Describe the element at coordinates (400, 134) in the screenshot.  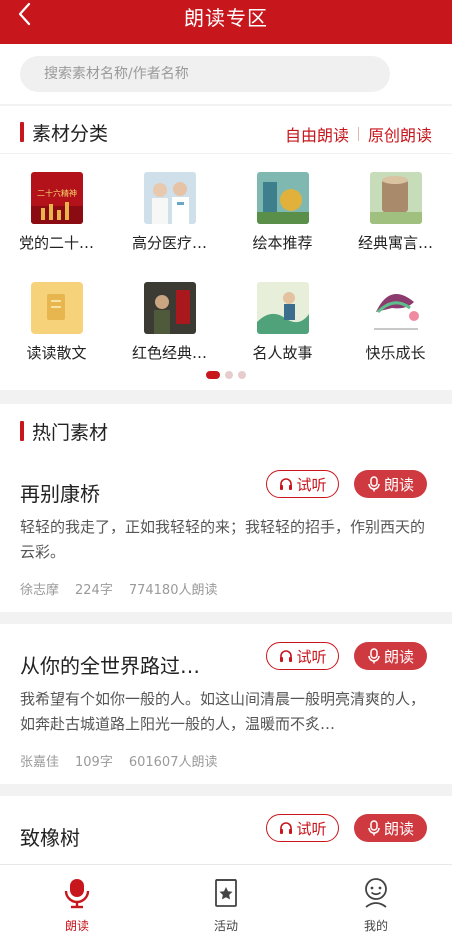
I see `original-reading-link: 原创朗读` at that location.